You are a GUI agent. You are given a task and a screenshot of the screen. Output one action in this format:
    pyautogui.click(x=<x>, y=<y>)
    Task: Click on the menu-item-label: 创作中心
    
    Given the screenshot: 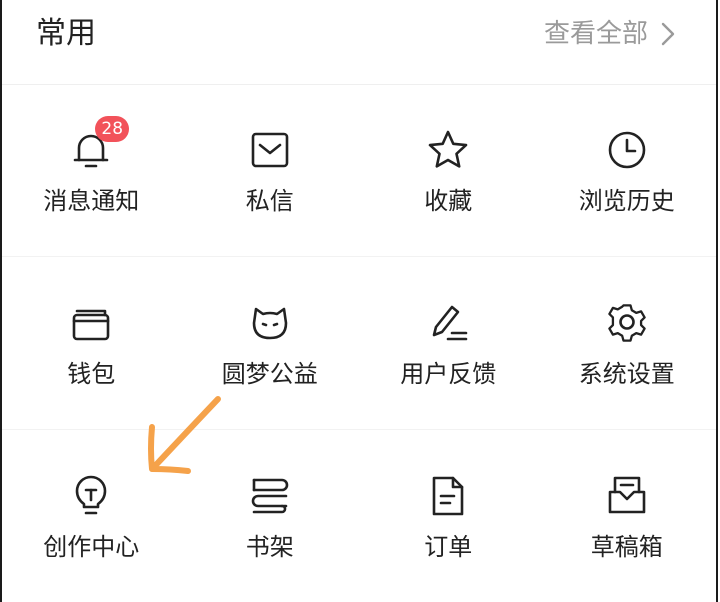 What is the action you would take?
    pyautogui.click(x=91, y=547)
    